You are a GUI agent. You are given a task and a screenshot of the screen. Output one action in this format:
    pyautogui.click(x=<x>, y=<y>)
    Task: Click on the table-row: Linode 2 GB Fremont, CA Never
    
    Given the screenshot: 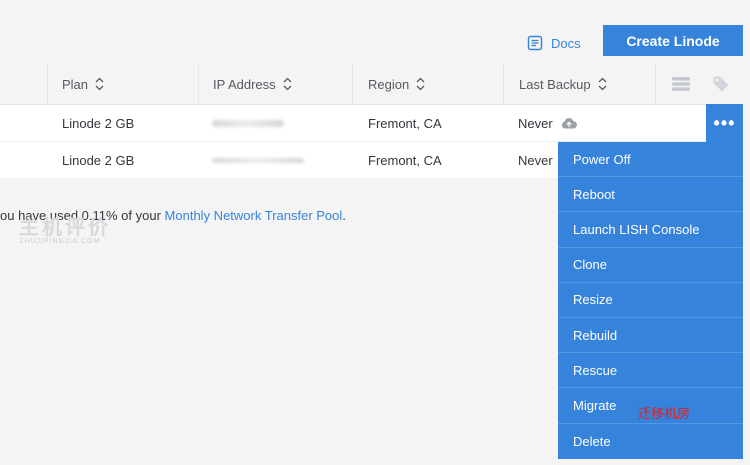 What is the action you would take?
    pyautogui.click(x=371, y=123)
    